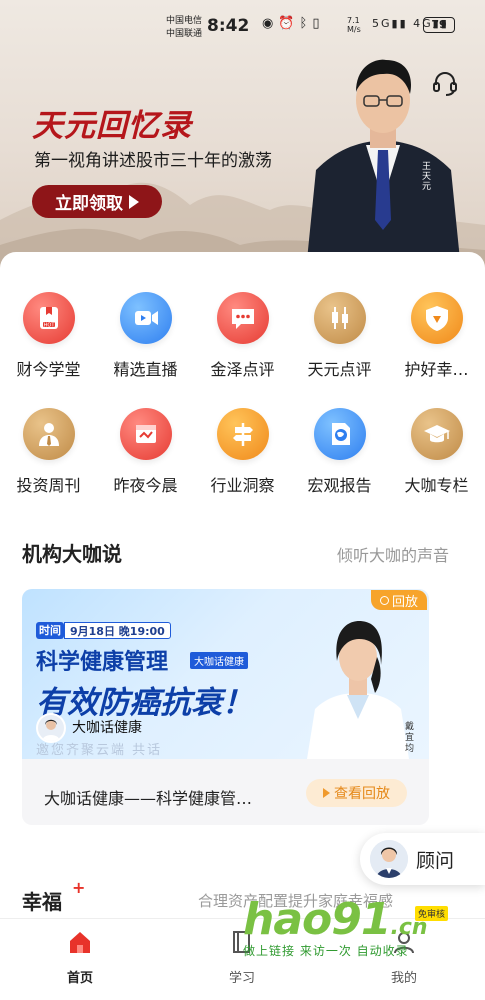 This screenshot has height=1000, width=485. I want to click on thumbnail-slogan: 邀您齐聚云端 共话, so click(99, 750).